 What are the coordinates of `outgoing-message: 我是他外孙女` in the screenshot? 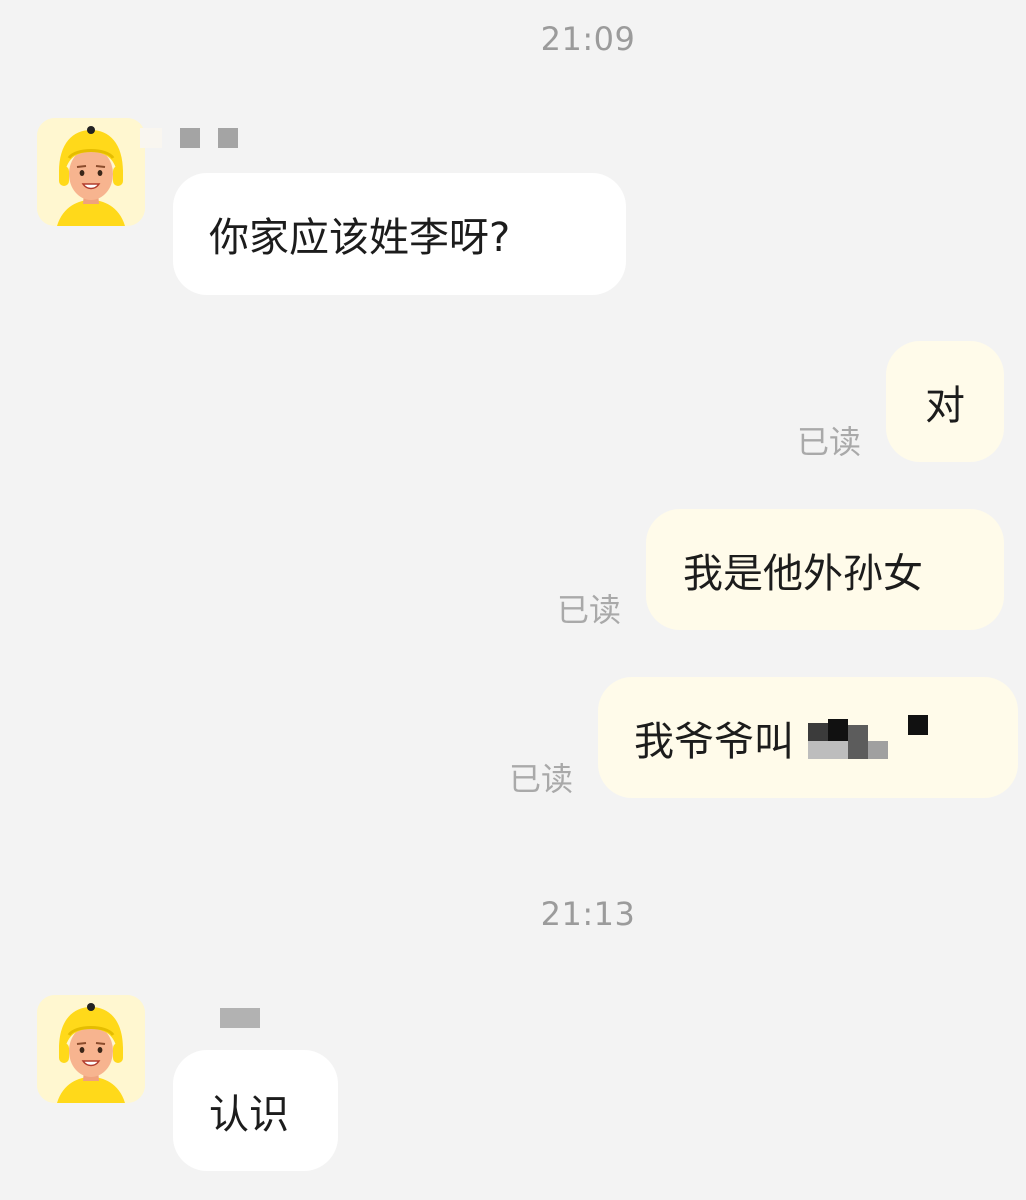 It's located at (825, 569).